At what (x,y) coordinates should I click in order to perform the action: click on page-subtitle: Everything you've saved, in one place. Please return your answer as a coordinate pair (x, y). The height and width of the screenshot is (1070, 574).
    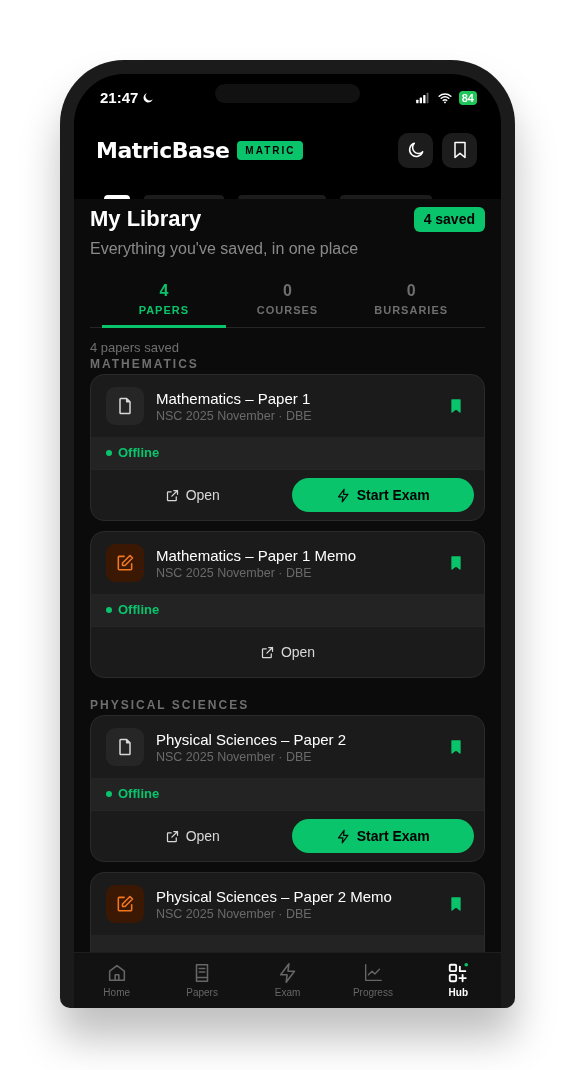
    Looking at the image, I should click on (225, 249).